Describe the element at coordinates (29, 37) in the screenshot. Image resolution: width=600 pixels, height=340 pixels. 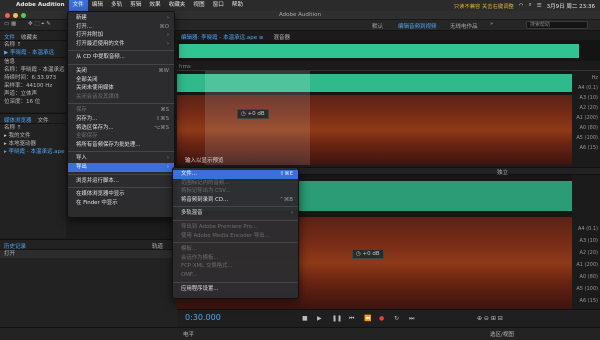
I see `tab-favorites: 收藏夹` at that location.